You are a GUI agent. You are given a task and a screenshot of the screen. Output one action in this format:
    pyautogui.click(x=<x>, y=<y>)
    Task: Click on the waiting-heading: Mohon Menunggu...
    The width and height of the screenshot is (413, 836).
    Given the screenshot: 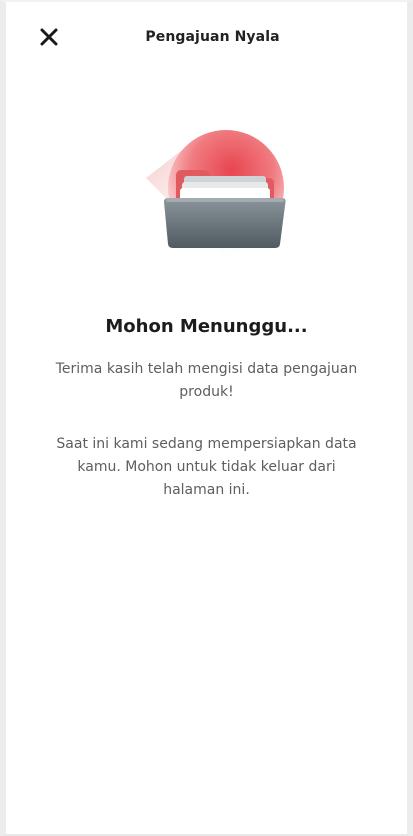 What is the action you would take?
    pyautogui.click(x=206, y=326)
    